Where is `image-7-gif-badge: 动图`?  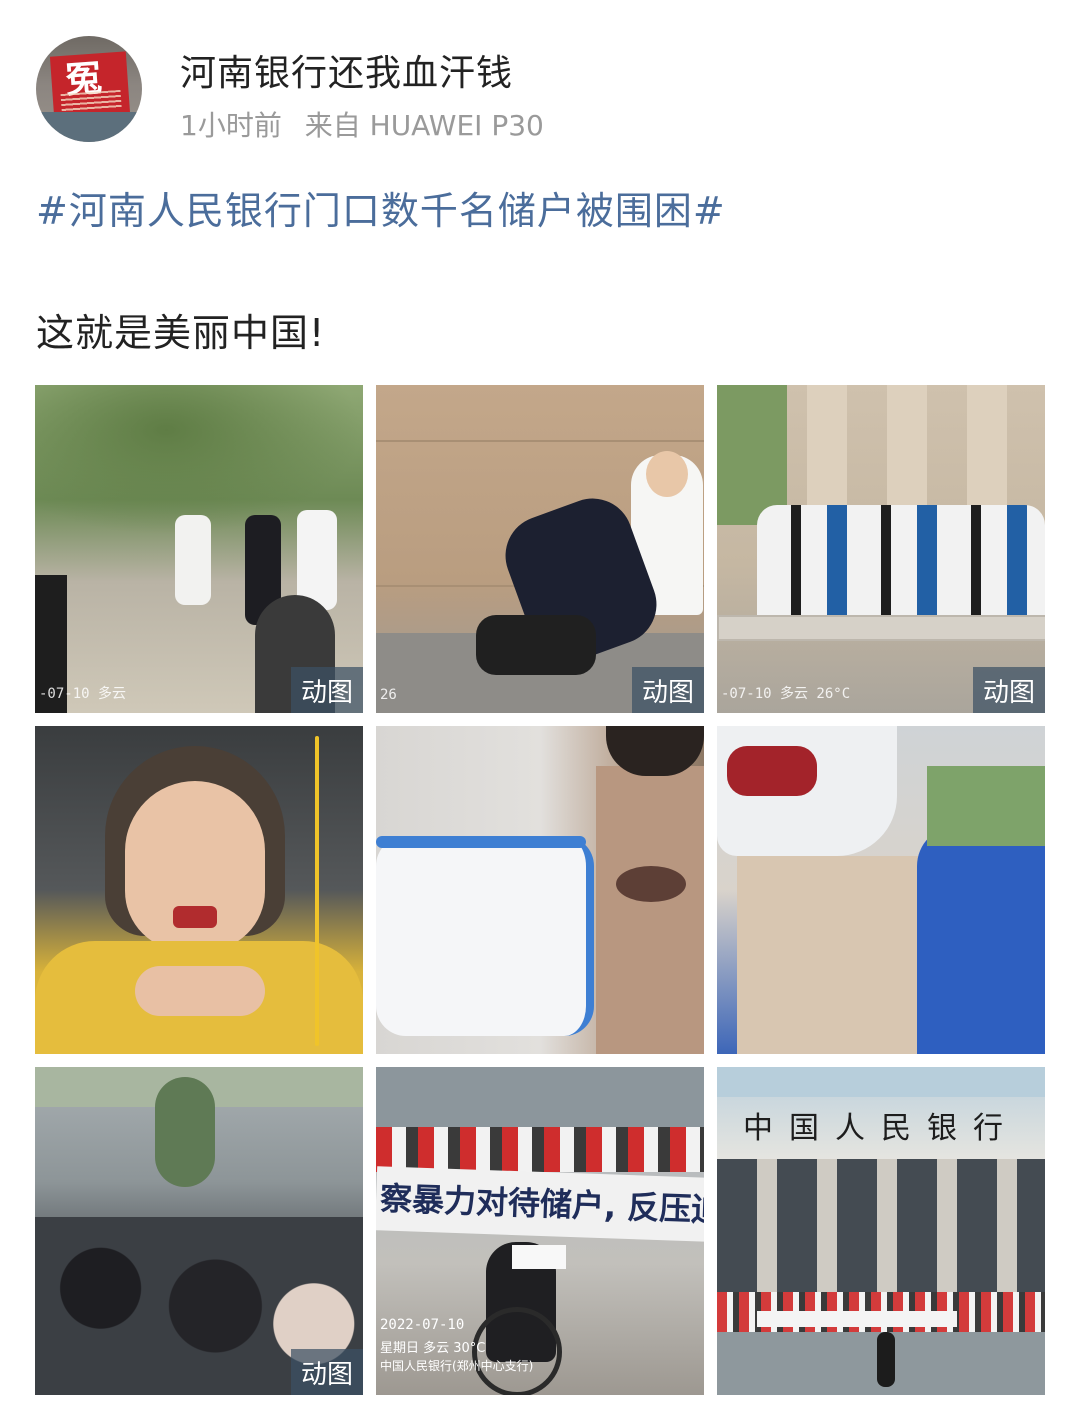 image-7-gif-badge: 动图 is located at coordinates (327, 1372).